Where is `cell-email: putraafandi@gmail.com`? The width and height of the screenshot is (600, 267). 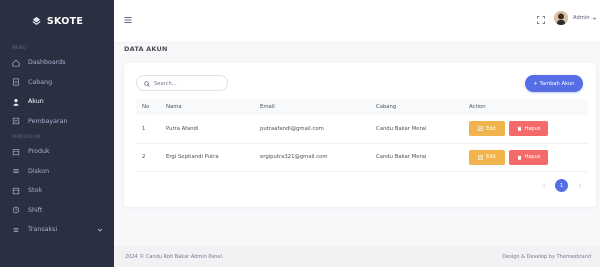
cell-email: putraafandi@gmail.com is located at coordinates (312, 129).